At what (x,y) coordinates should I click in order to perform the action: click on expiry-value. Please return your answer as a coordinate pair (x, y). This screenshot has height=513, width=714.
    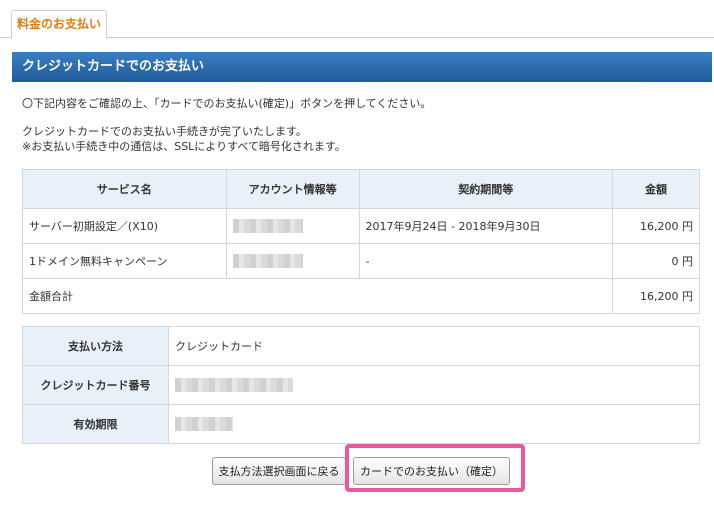
    Looking at the image, I should click on (434, 424).